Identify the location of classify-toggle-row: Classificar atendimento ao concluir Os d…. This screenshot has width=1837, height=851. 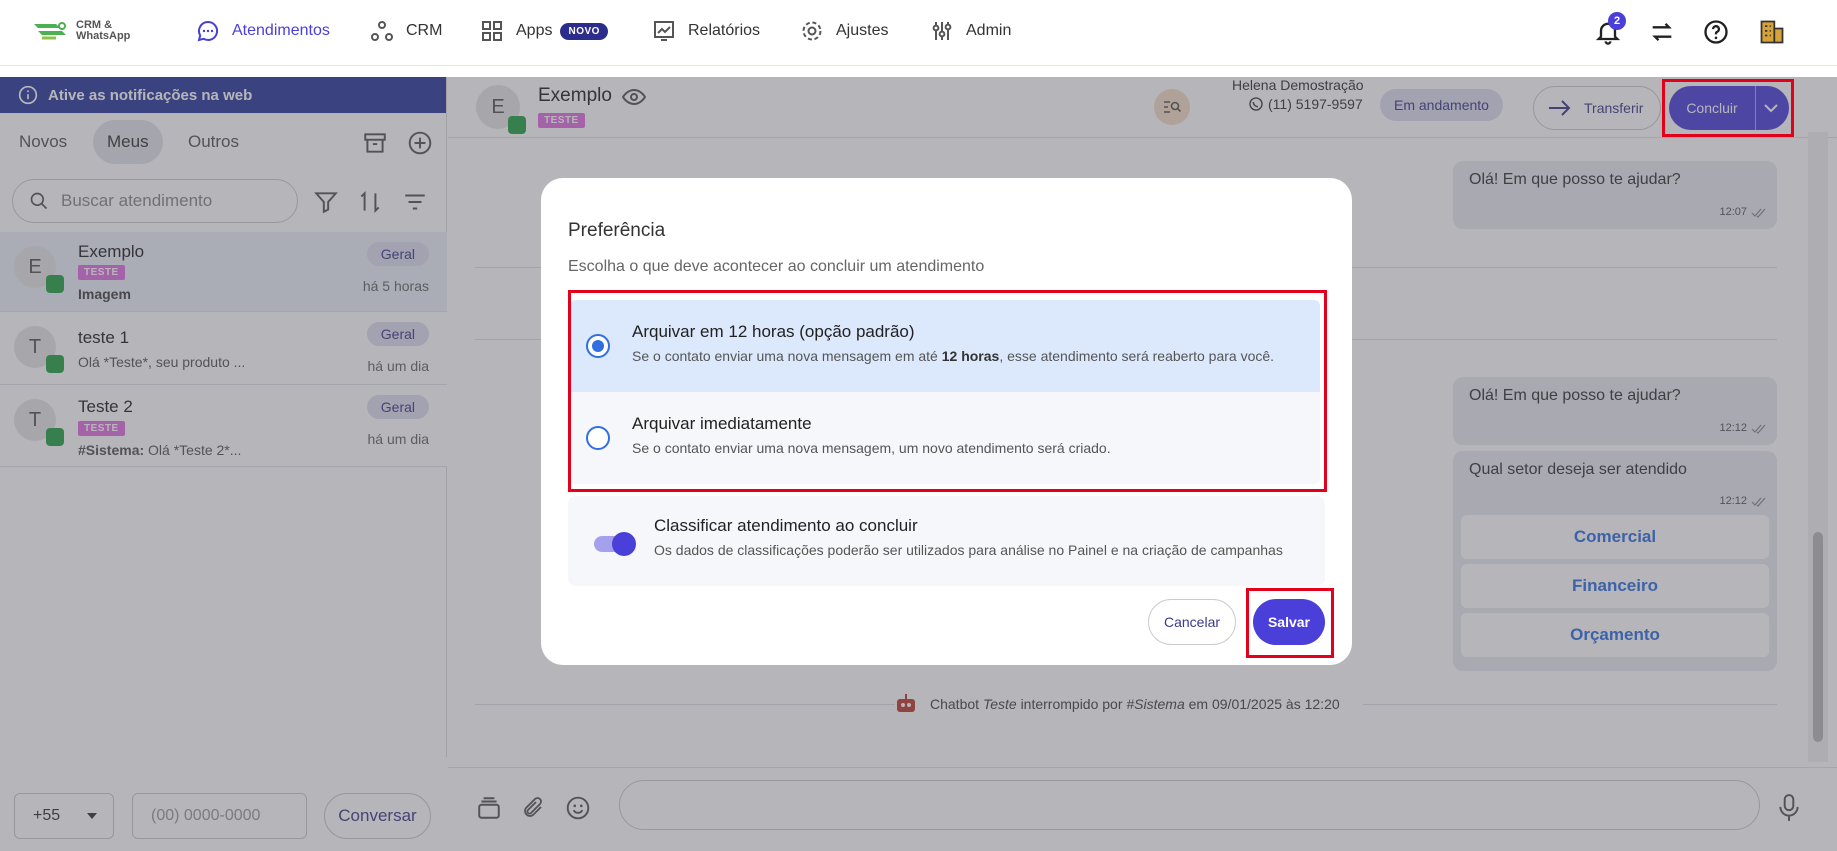
(946, 541).